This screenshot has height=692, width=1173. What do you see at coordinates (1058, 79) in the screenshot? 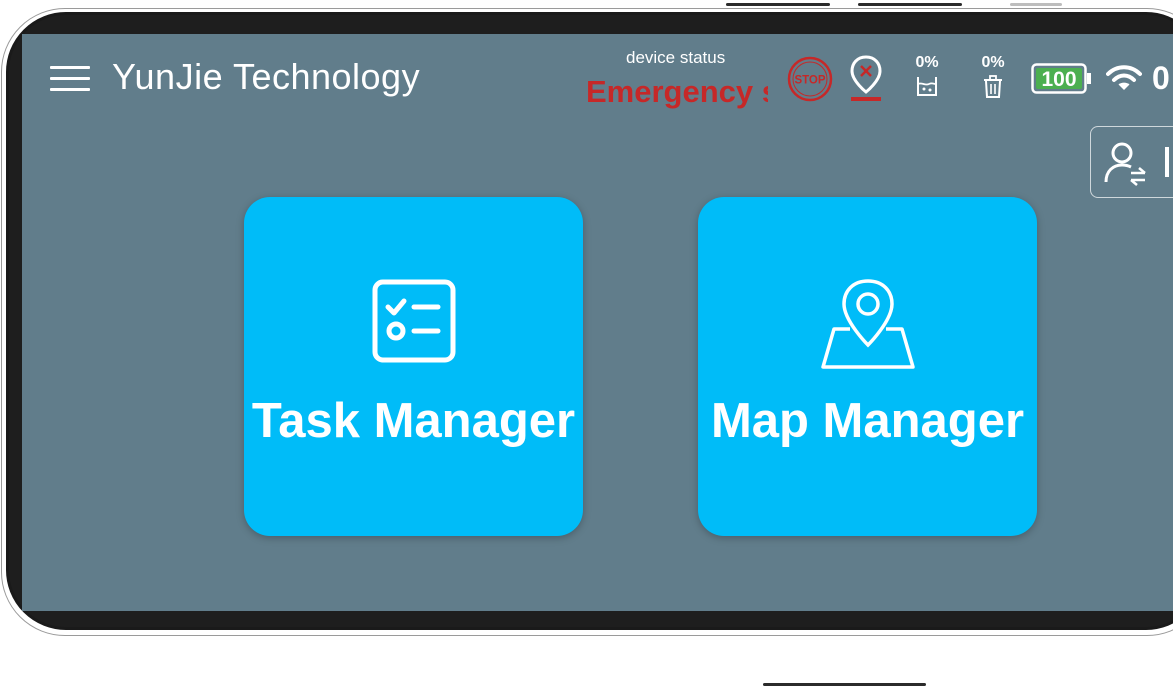
I see `battery-value: 100` at bounding box center [1058, 79].